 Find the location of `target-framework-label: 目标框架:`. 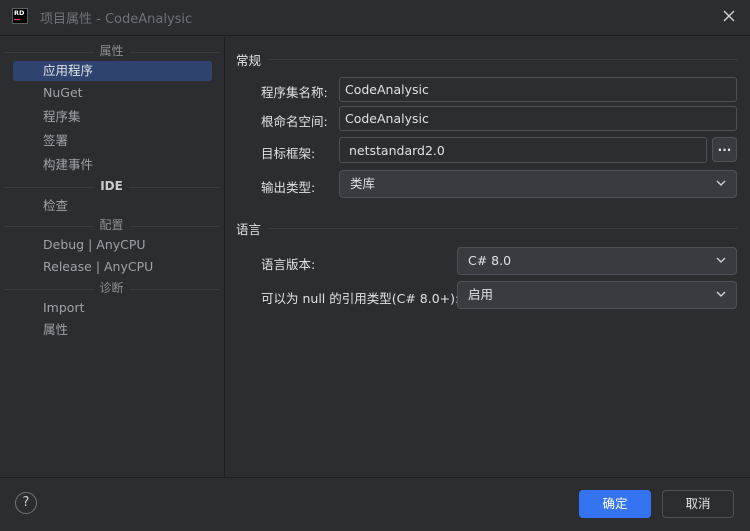

target-framework-label: 目标框架: is located at coordinates (288, 153).